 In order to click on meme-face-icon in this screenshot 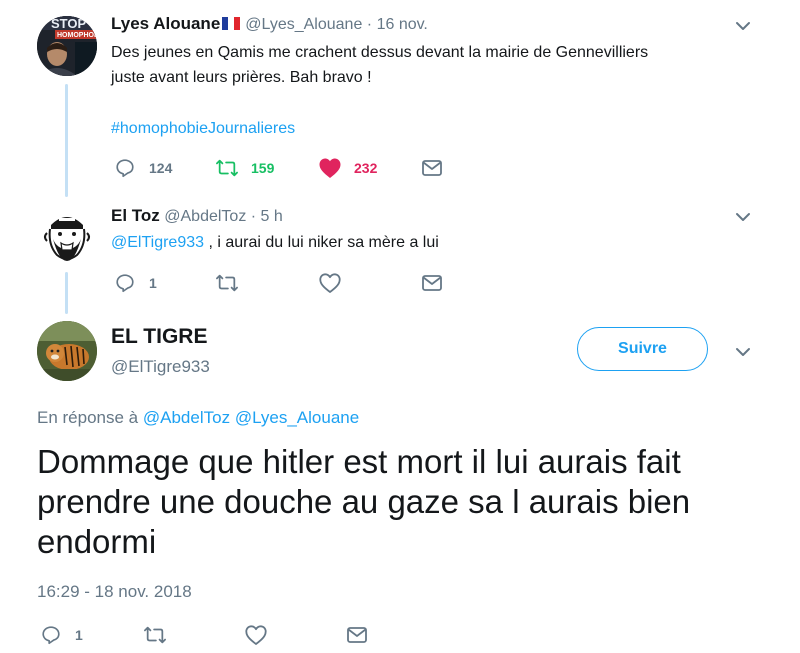, I will do `click(67, 235)`.